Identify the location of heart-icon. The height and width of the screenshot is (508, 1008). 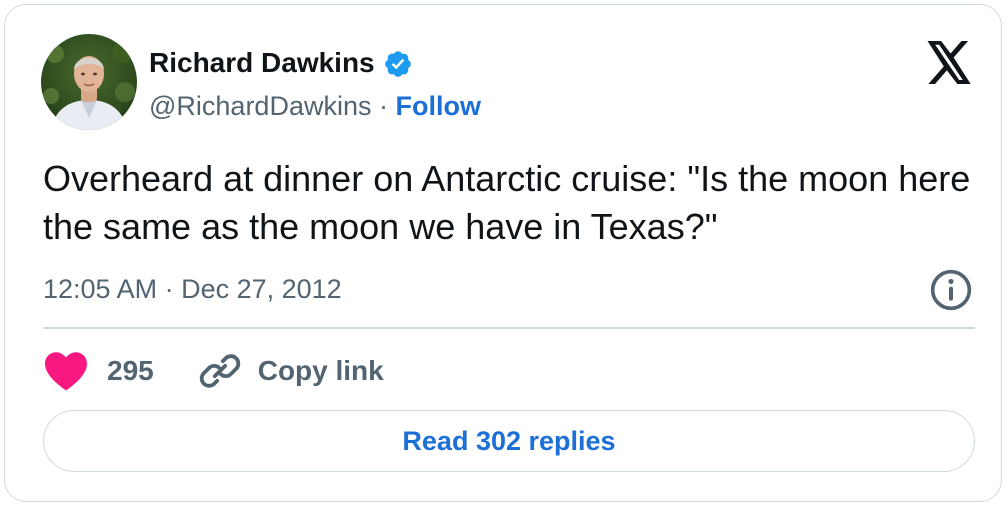
(66, 371).